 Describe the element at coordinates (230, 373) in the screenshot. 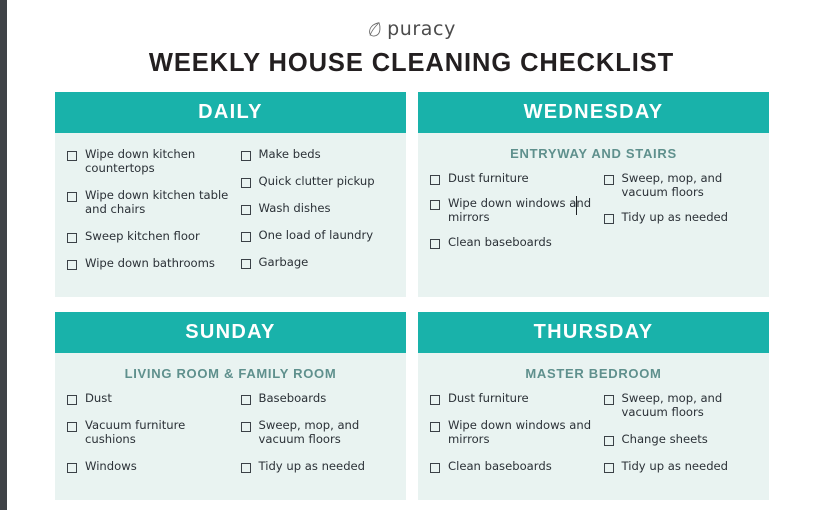

I see `card-subheading-sunday: LIVING ROOM & FAMILY ROOM` at that location.